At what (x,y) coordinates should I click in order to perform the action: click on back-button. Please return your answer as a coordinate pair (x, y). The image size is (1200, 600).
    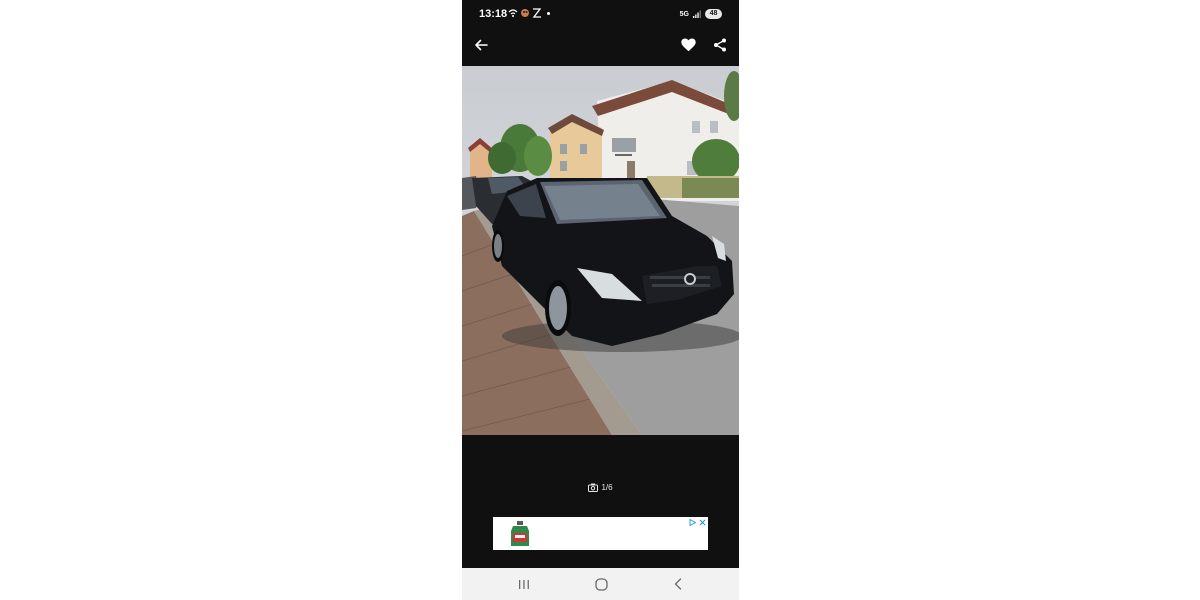
    Looking at the image, I should click on (481, 45).